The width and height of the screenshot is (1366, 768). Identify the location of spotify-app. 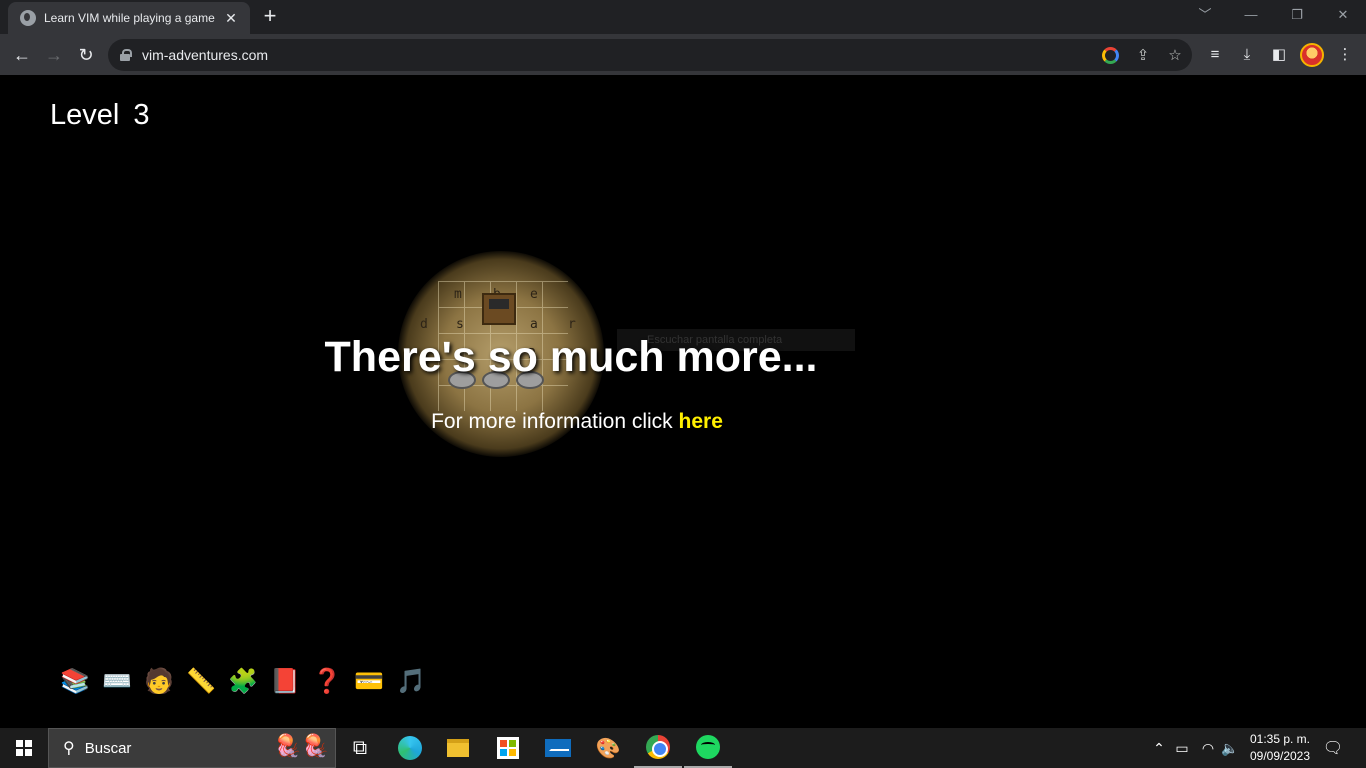
(708, 748).